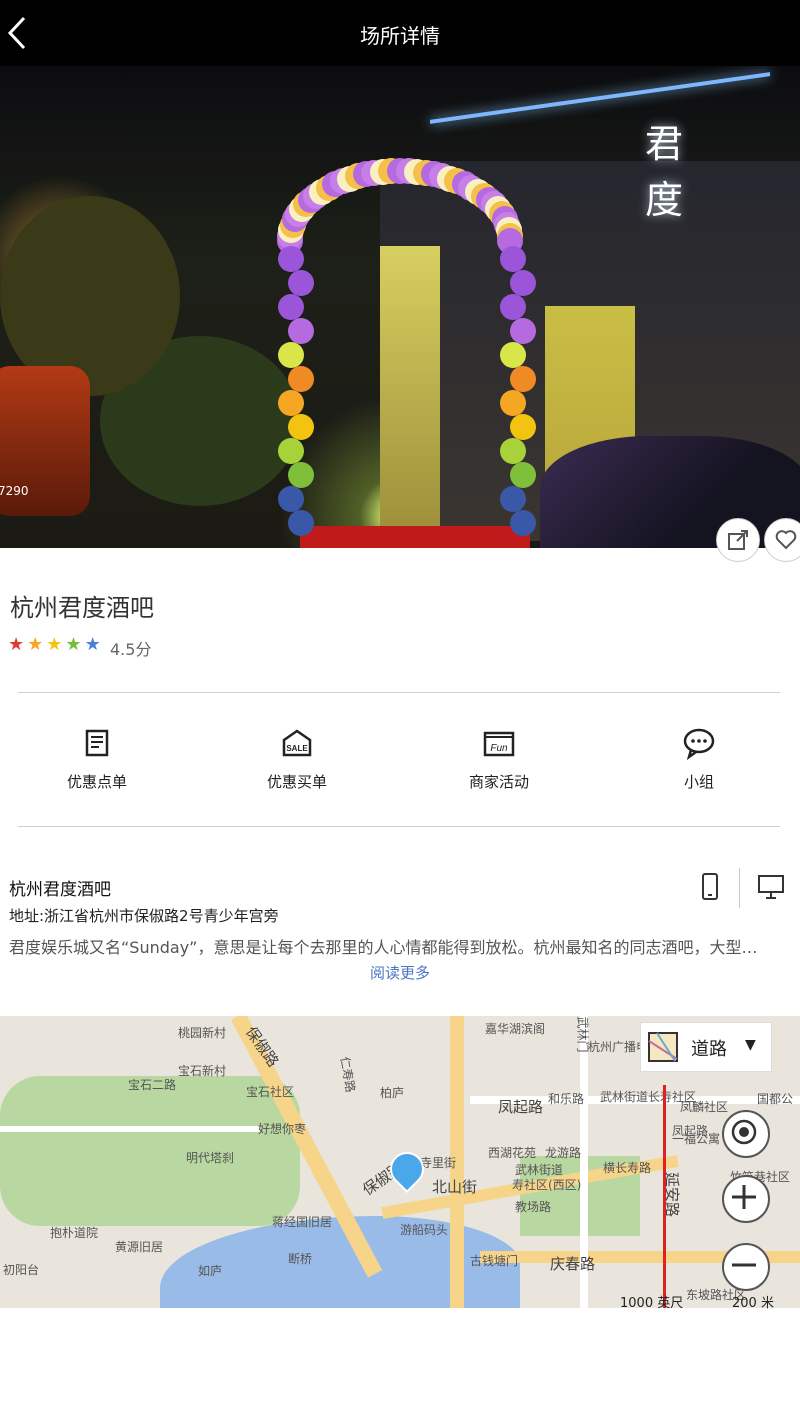 The image size is (800, 1422). What do you see at coordinates (739, 888) in the screenshot?
I see `separator` at bounding box center [739, 888].